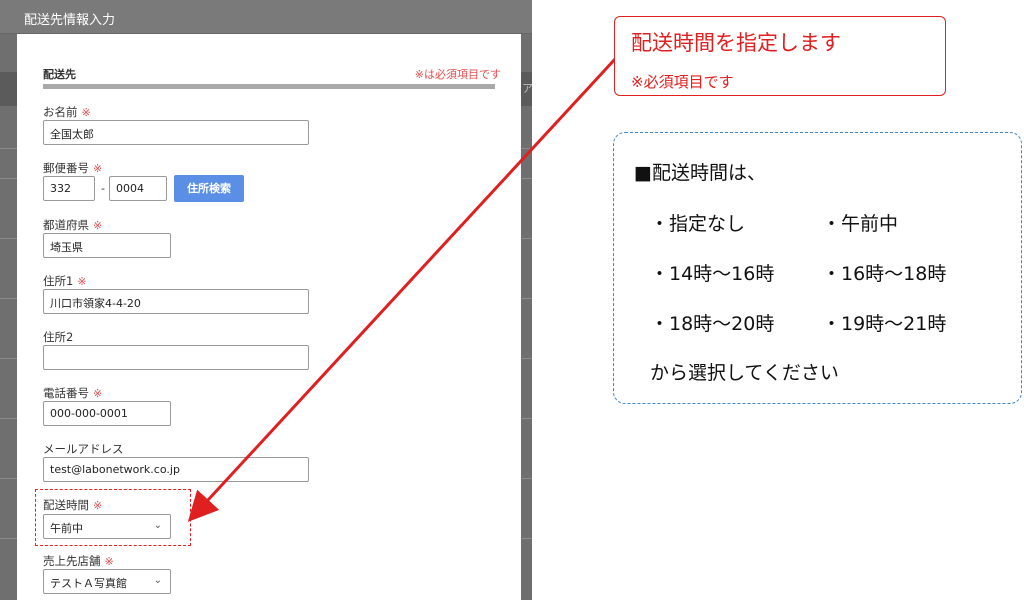  I want to click on section-divider, so click(269, 86).